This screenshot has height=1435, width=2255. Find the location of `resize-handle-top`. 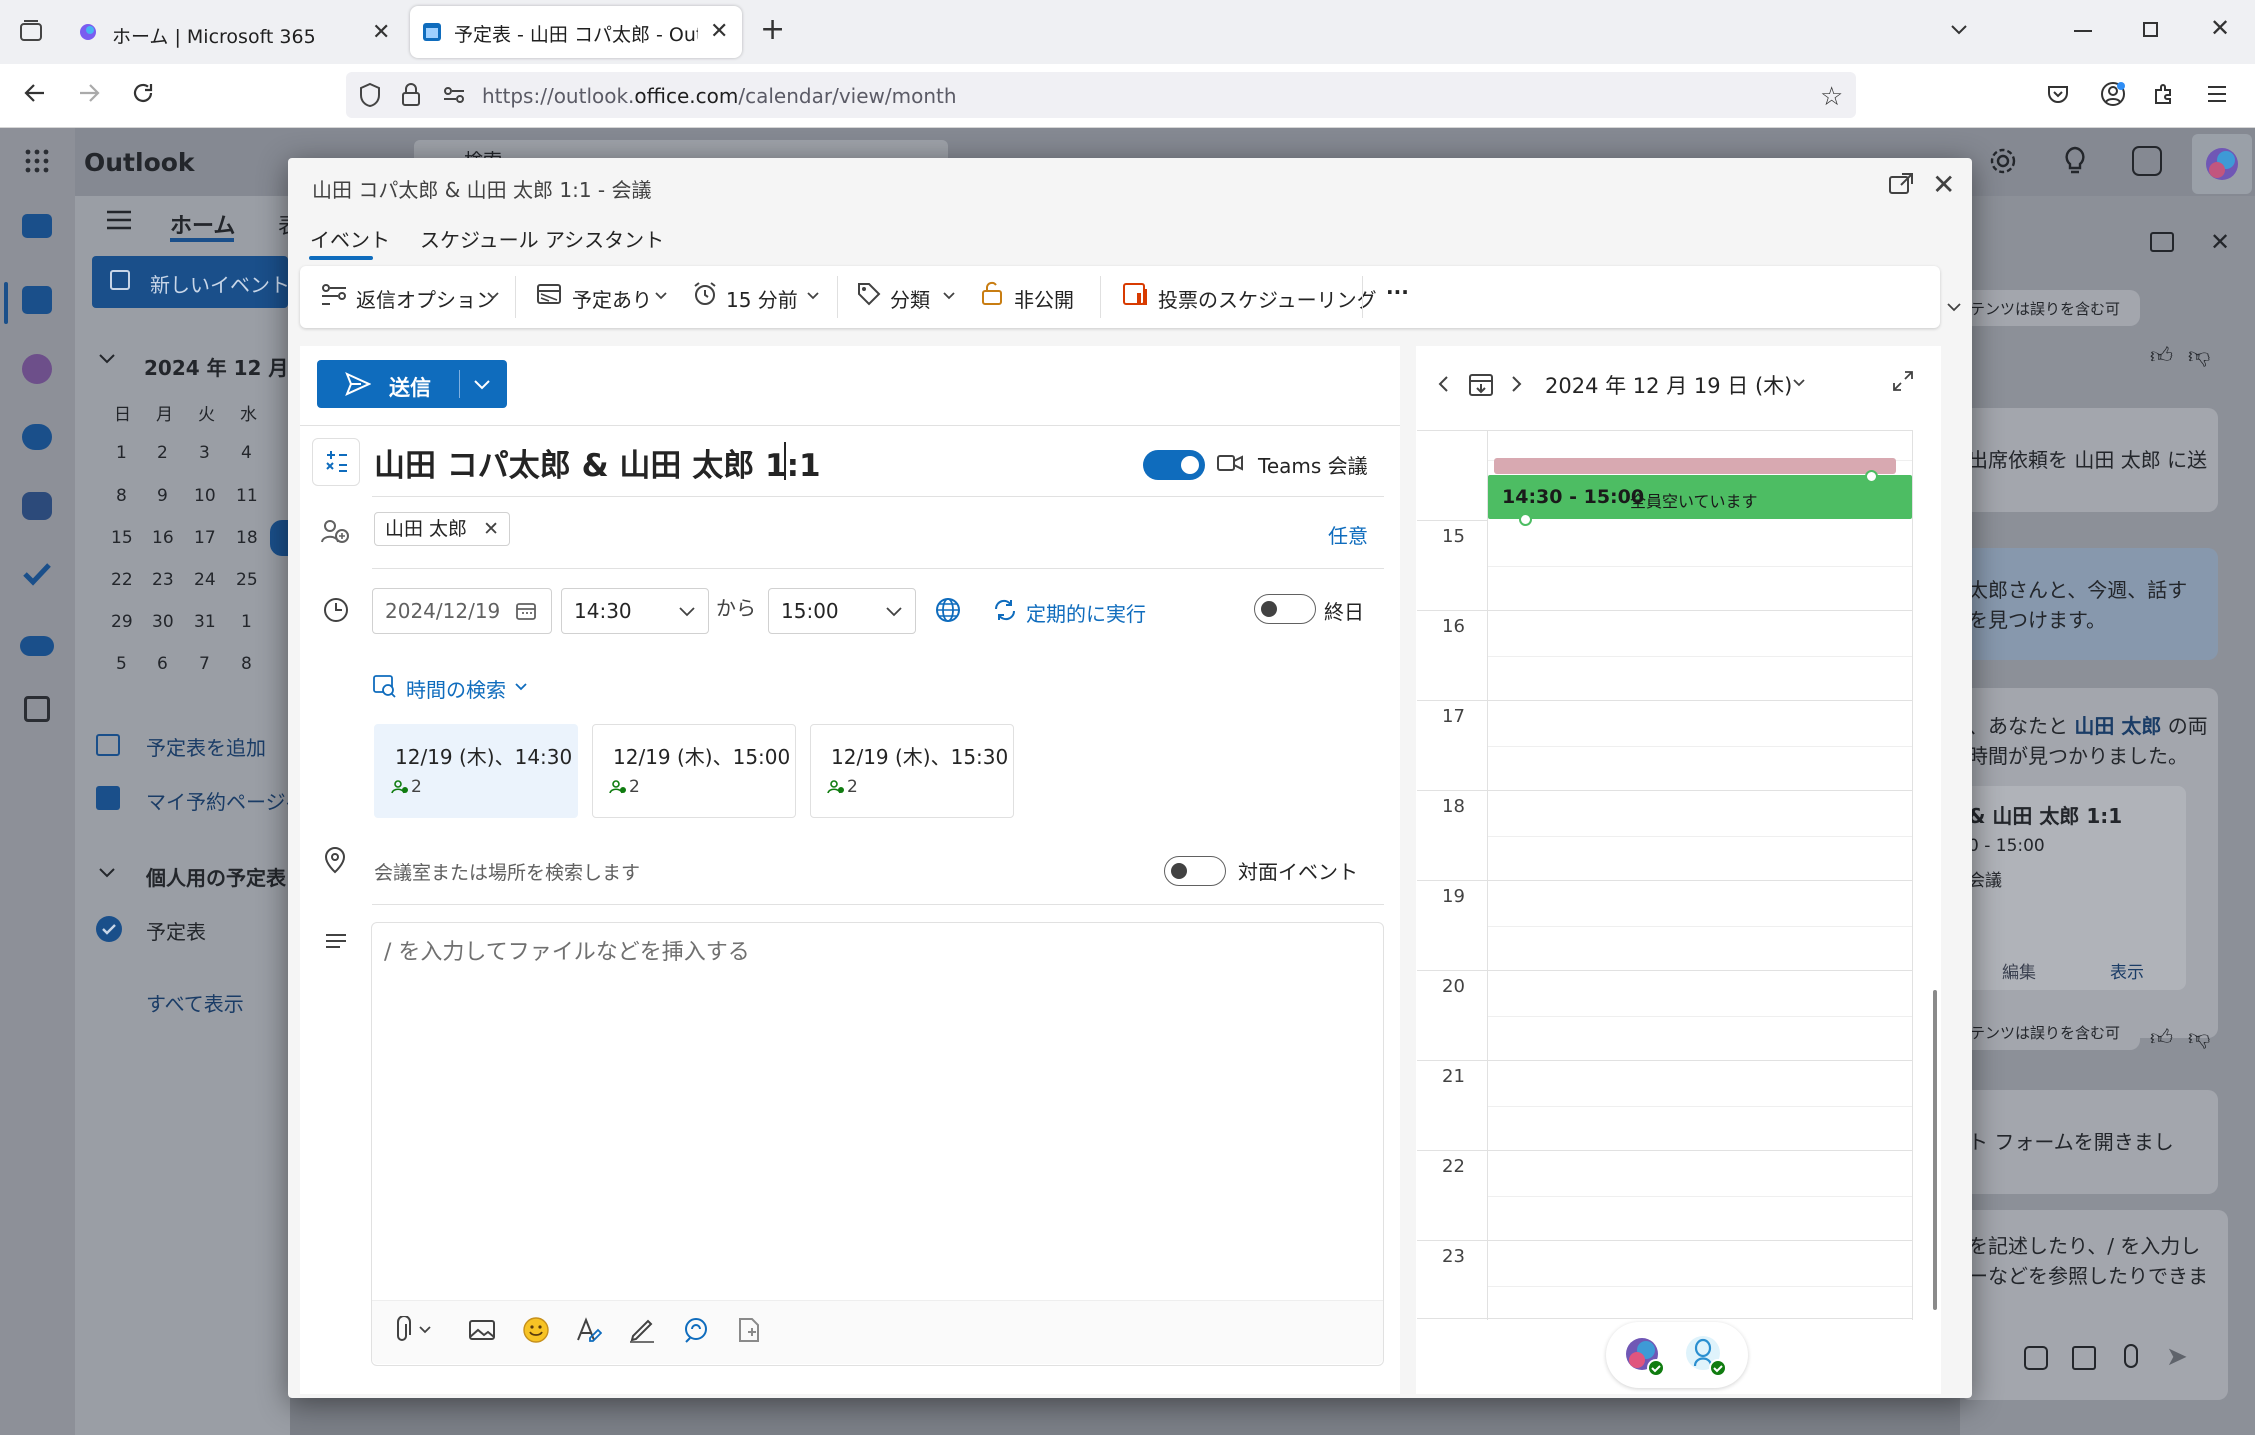

resize-handle-top is located at coordinates (1871, 476).